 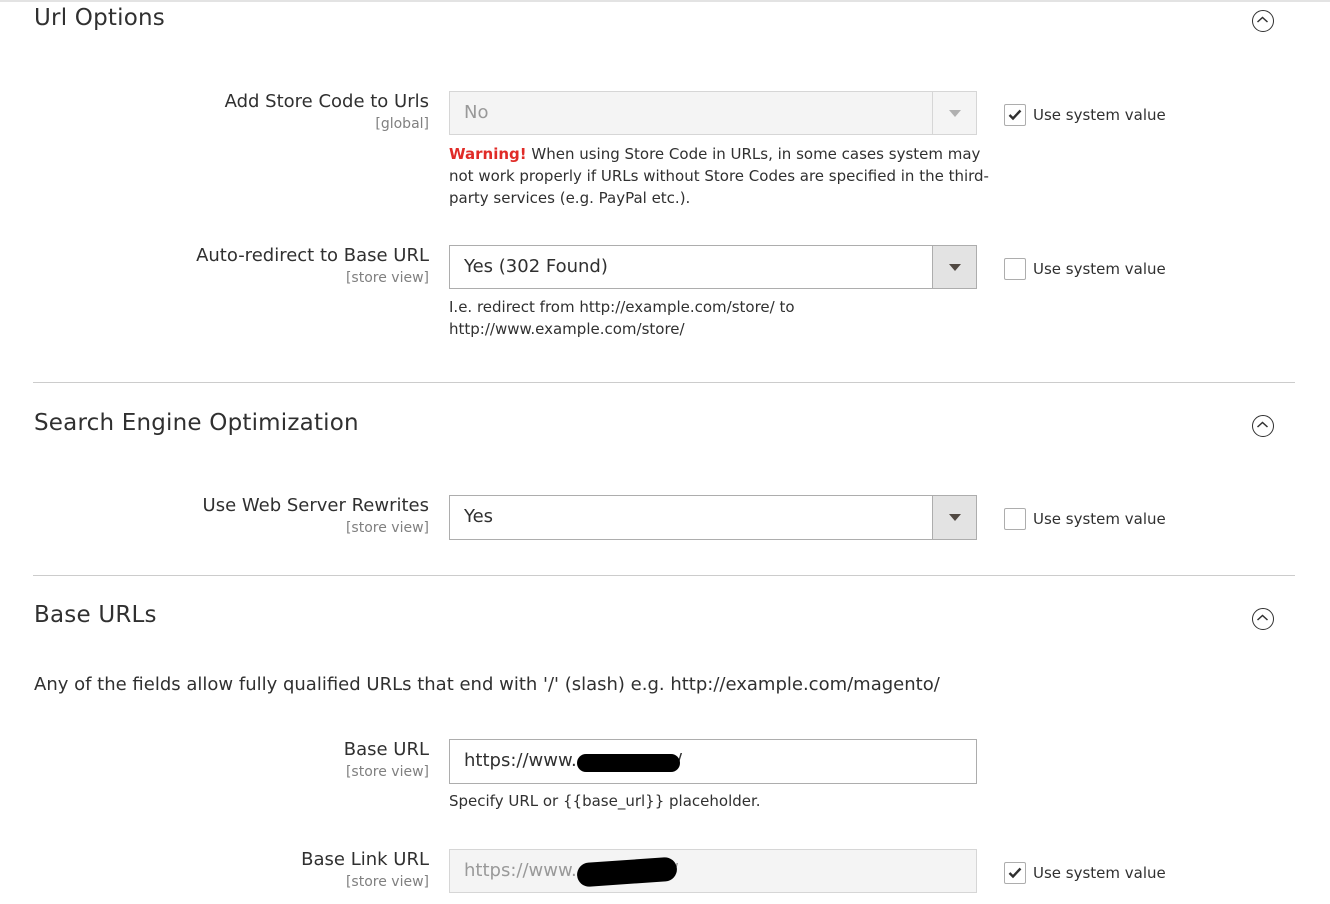 I want to click on collapse-base-urls-icon, so click(x=1263, y=619).